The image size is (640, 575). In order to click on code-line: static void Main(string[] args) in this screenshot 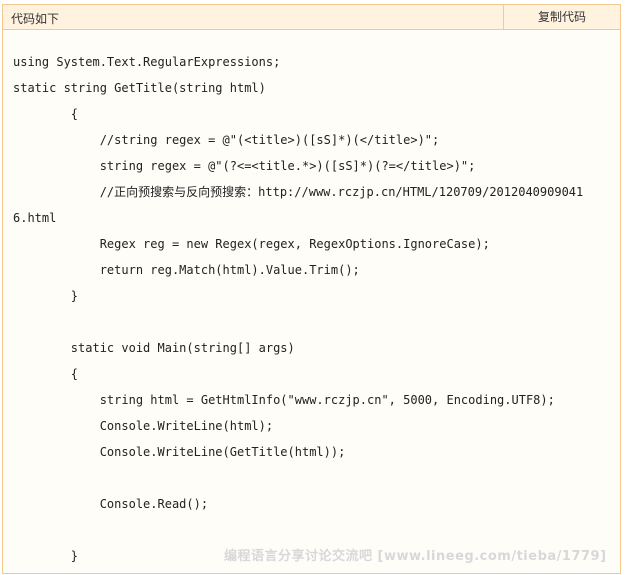, I will do `click(154, 348)`.